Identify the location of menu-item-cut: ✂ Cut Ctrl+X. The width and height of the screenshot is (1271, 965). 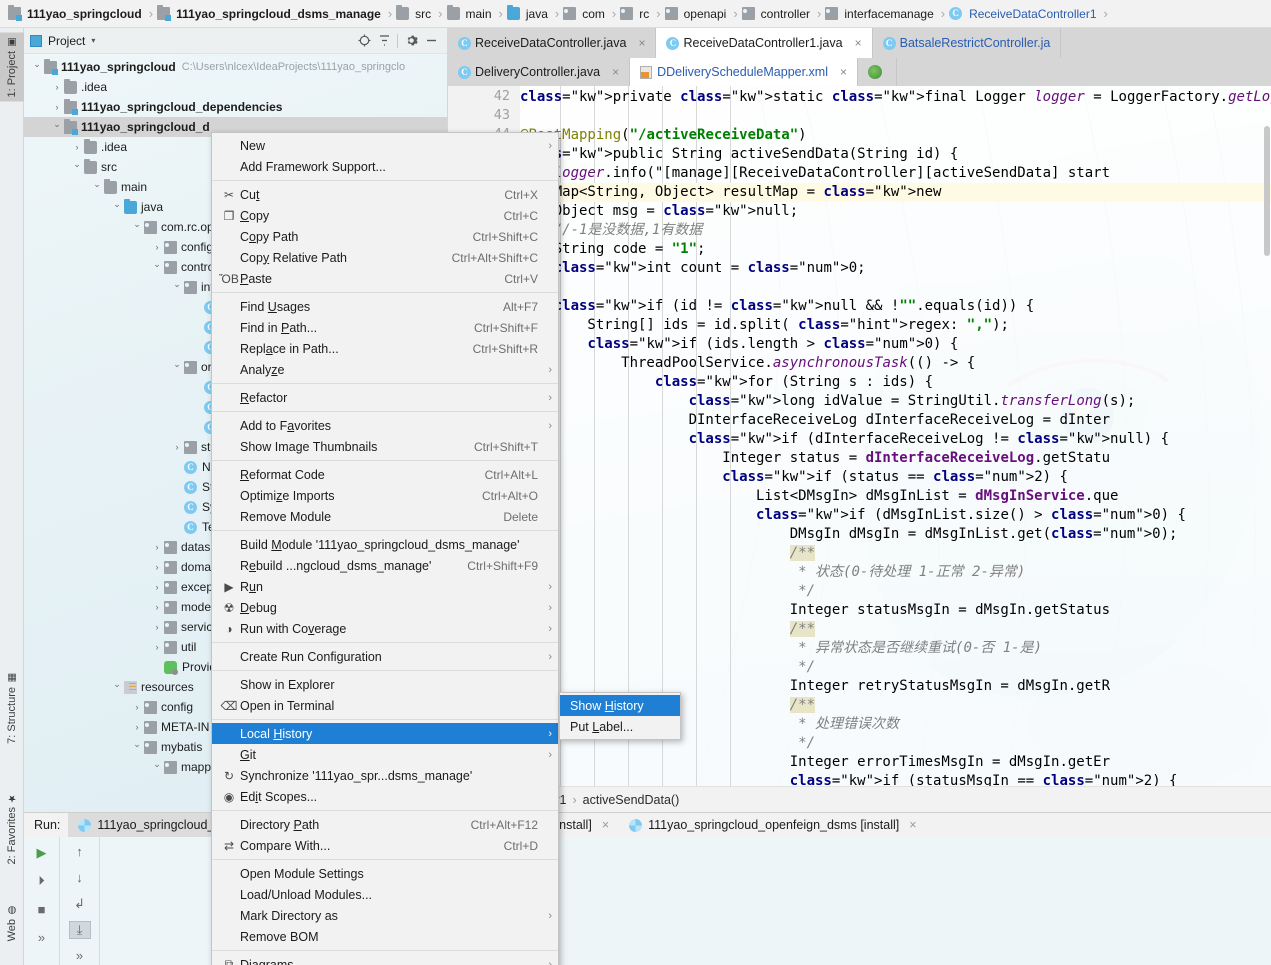
(385, 194).